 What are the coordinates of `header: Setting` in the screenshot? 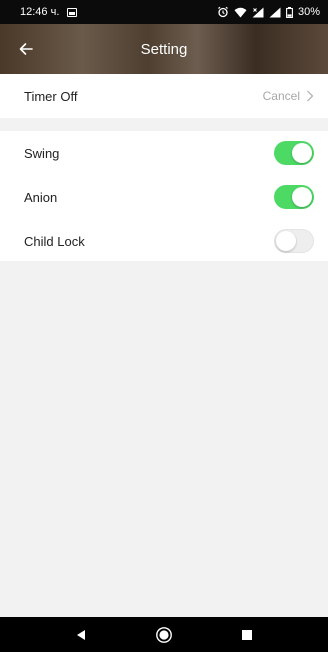 It's located at (164, 49).